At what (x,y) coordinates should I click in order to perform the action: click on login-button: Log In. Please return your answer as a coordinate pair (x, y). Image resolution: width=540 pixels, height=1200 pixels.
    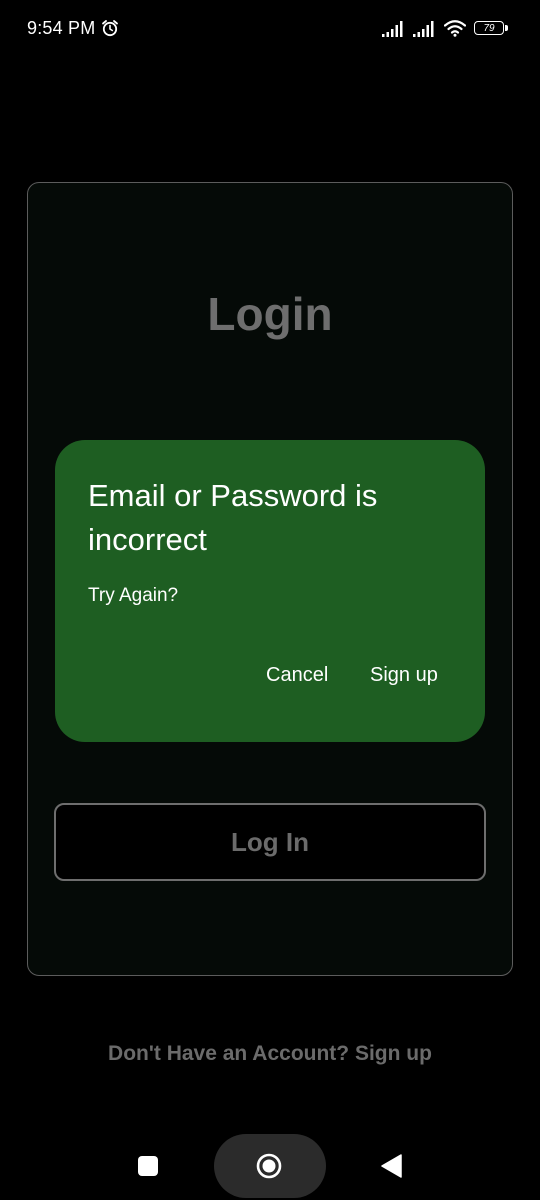
    Looking at the image, I should click on (270, 842).